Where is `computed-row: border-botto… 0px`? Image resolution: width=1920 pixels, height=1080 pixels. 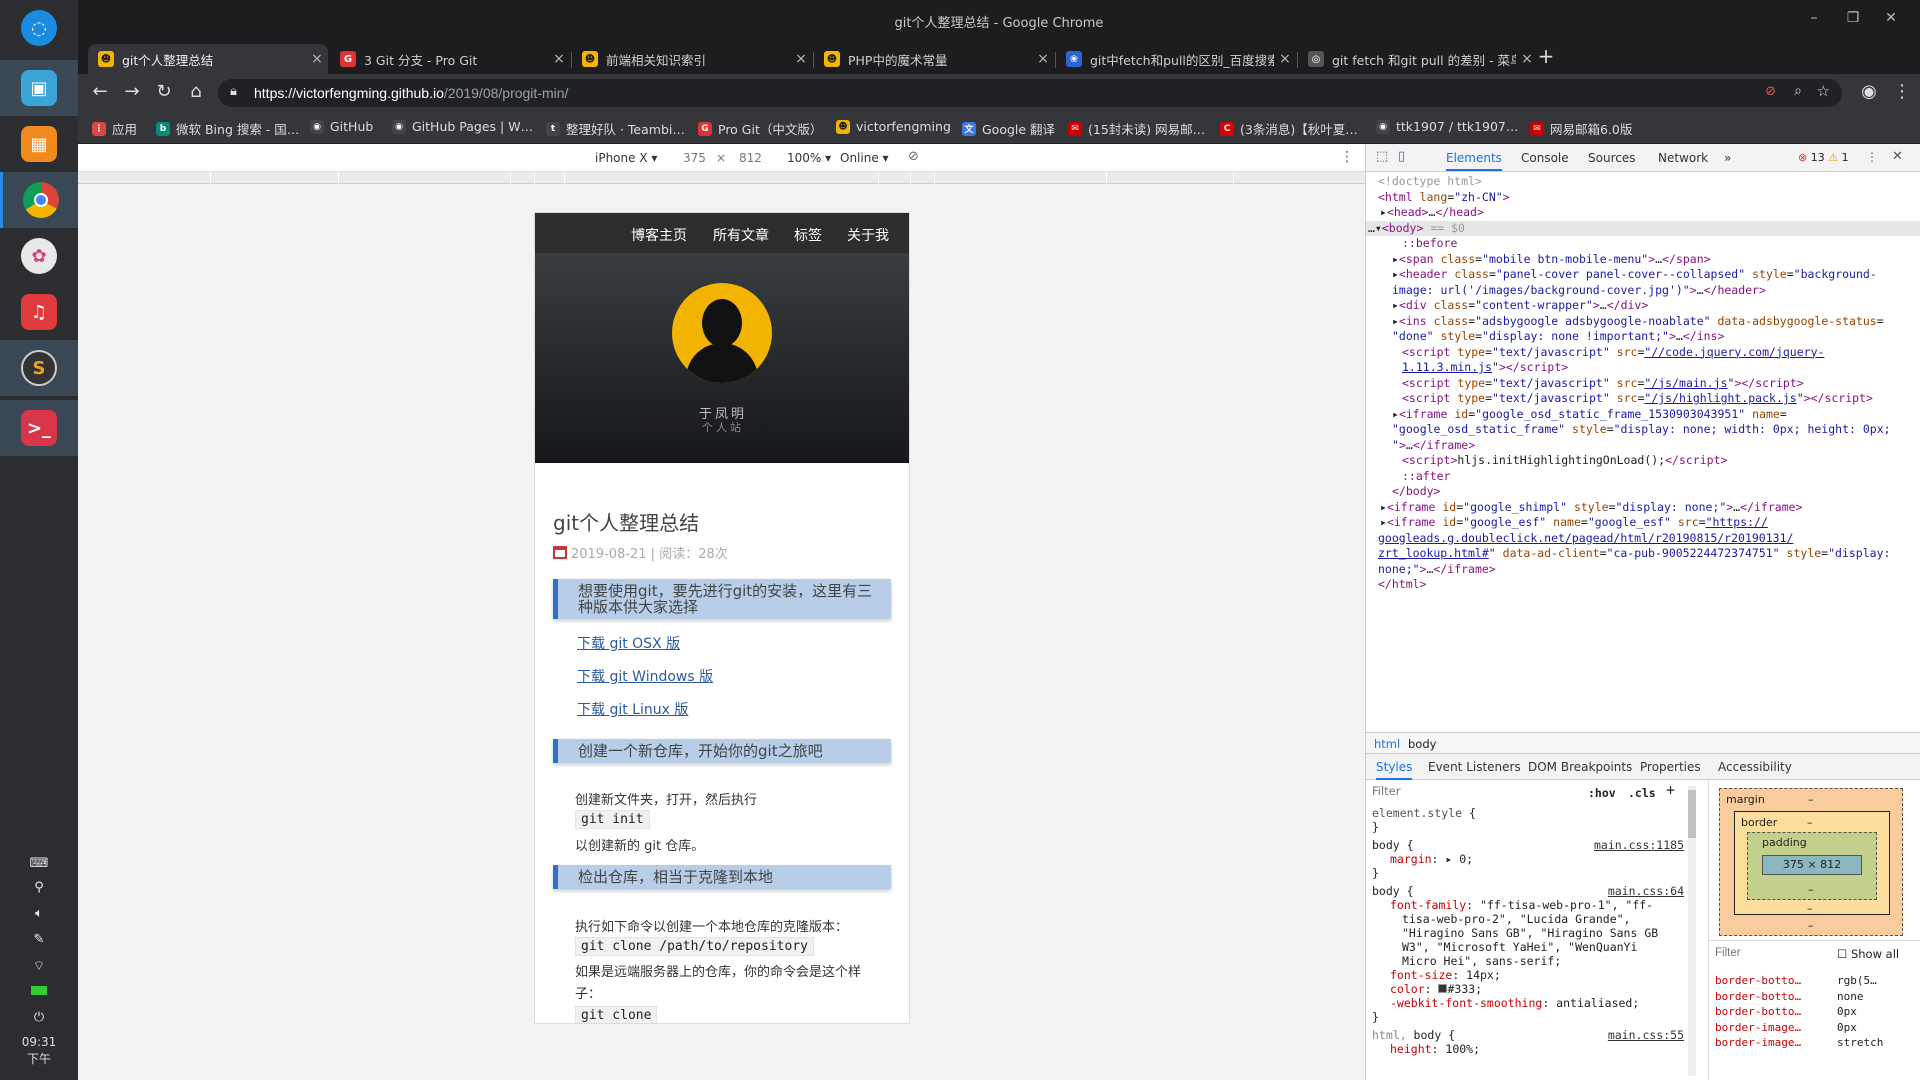
computed-row: border-botto… 0px is located at coordinates (1815, 1012).